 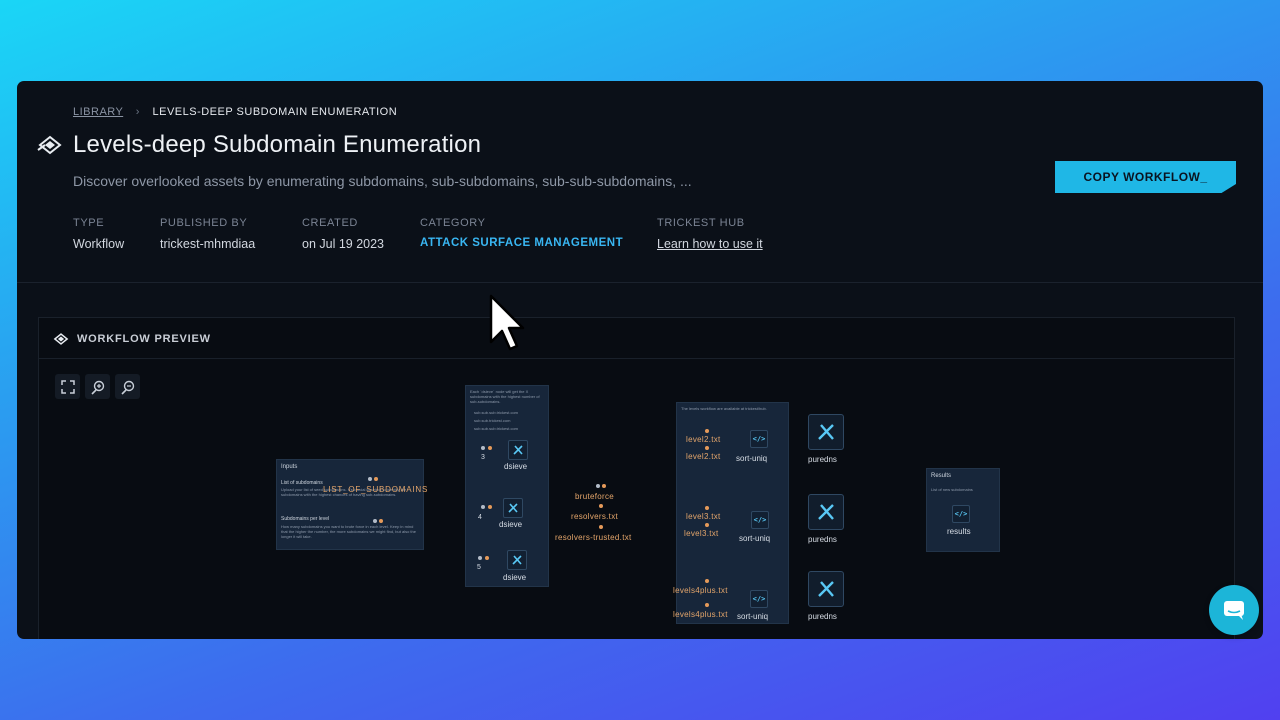 What do you see at coordinates (492, 420) in the screenshot?
I see `dsieve-bullet: sub.sub.trickest.com` at bounding box center [492, 420].